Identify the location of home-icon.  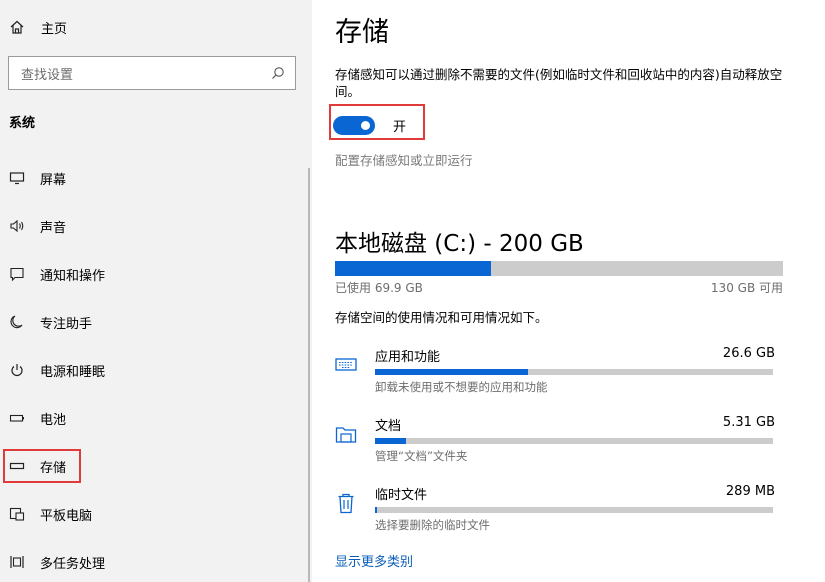
(17, 27).